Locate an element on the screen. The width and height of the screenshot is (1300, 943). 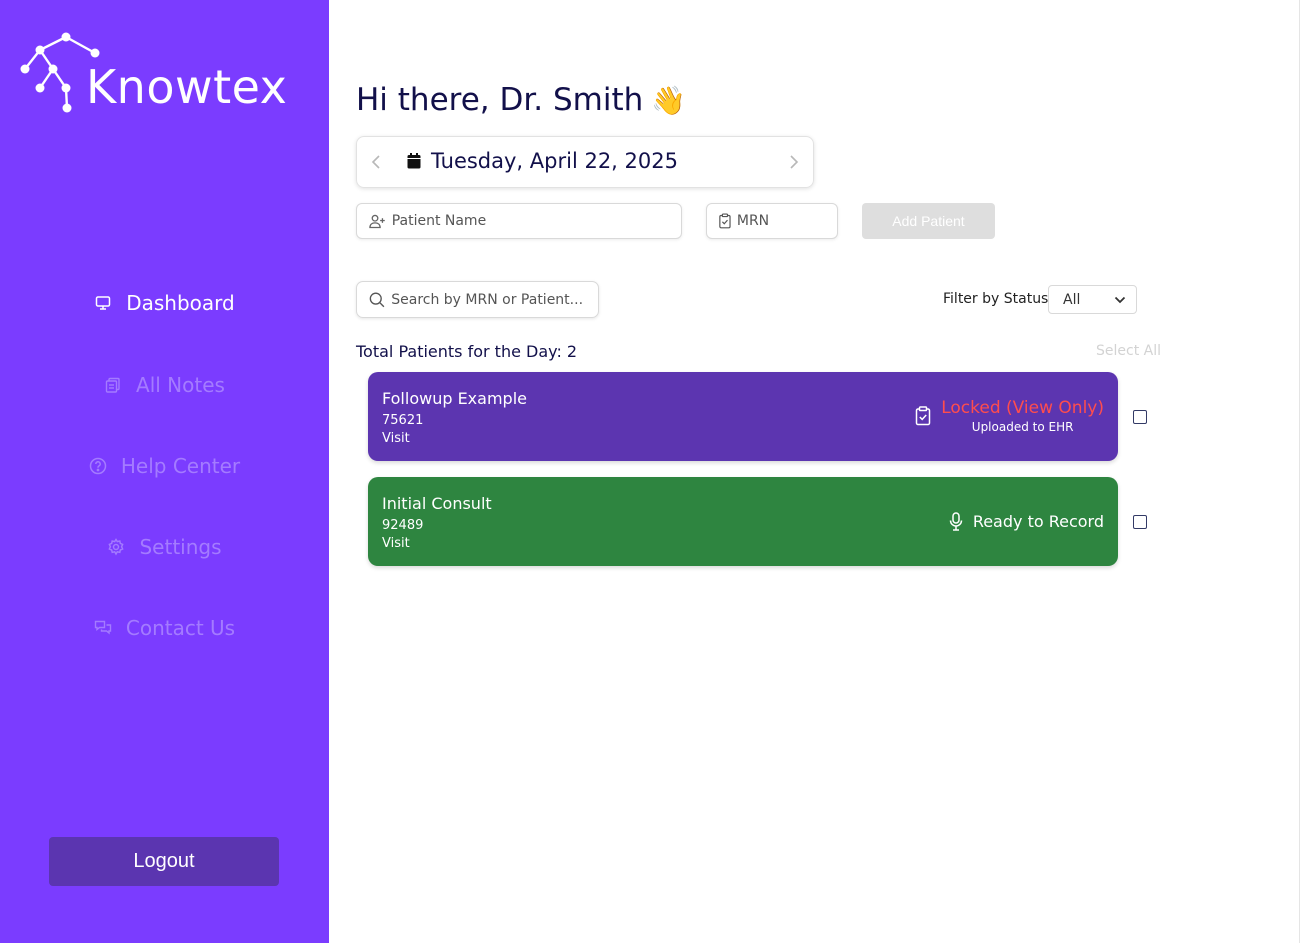
wave-emoji-icon: 👋 is located at coordinates (669, 100).